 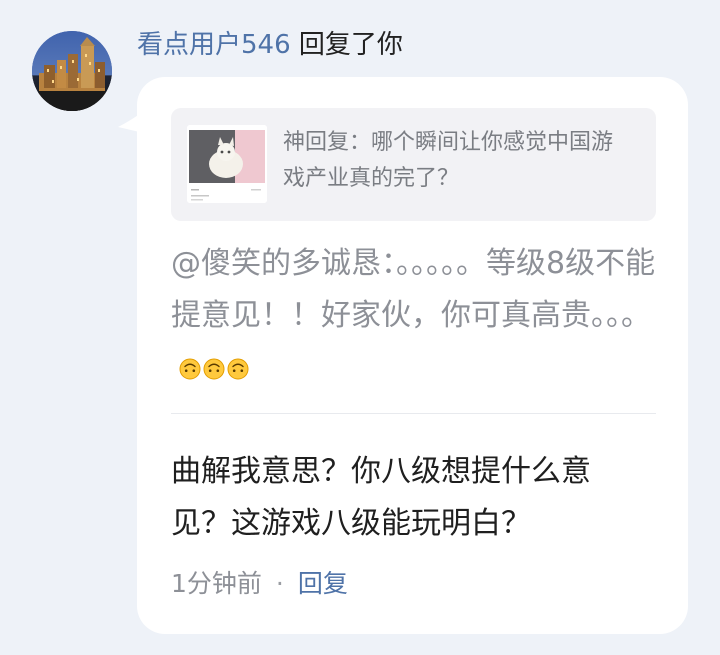 What do you see at coordinates (413, 289) in the screenshot?
I see `quoted-comment-text: @傻笑的多诚恳：。。。。。等级8级不能提意见！！好家伙，你可真高贵。。。` at bounding box center [413, 289].